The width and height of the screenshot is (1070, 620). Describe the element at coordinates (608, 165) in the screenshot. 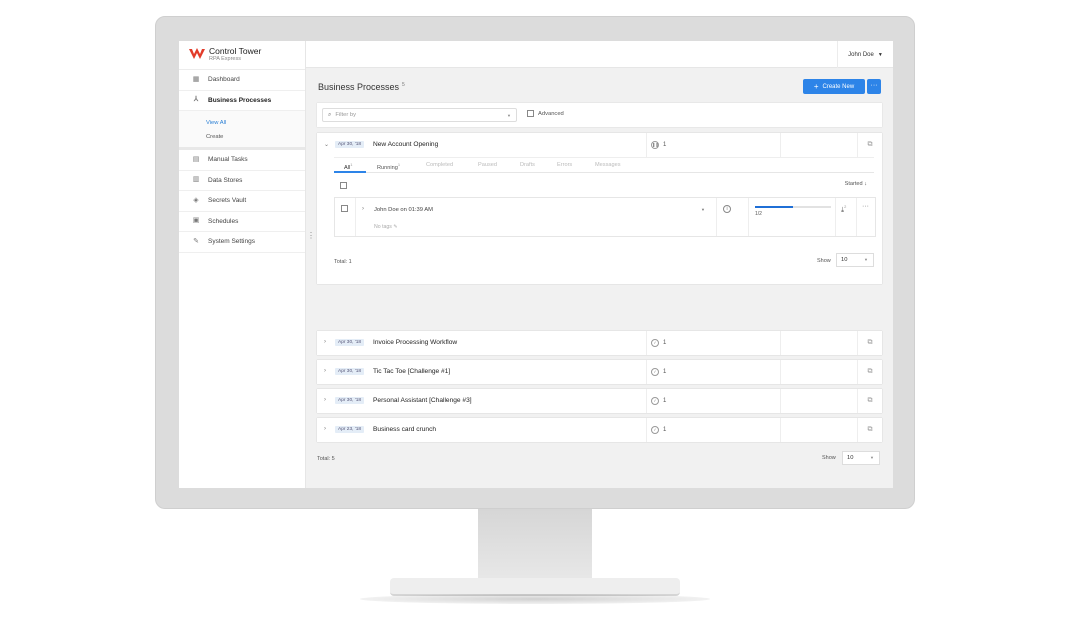

I see `tab-messages: Messages` at that location.